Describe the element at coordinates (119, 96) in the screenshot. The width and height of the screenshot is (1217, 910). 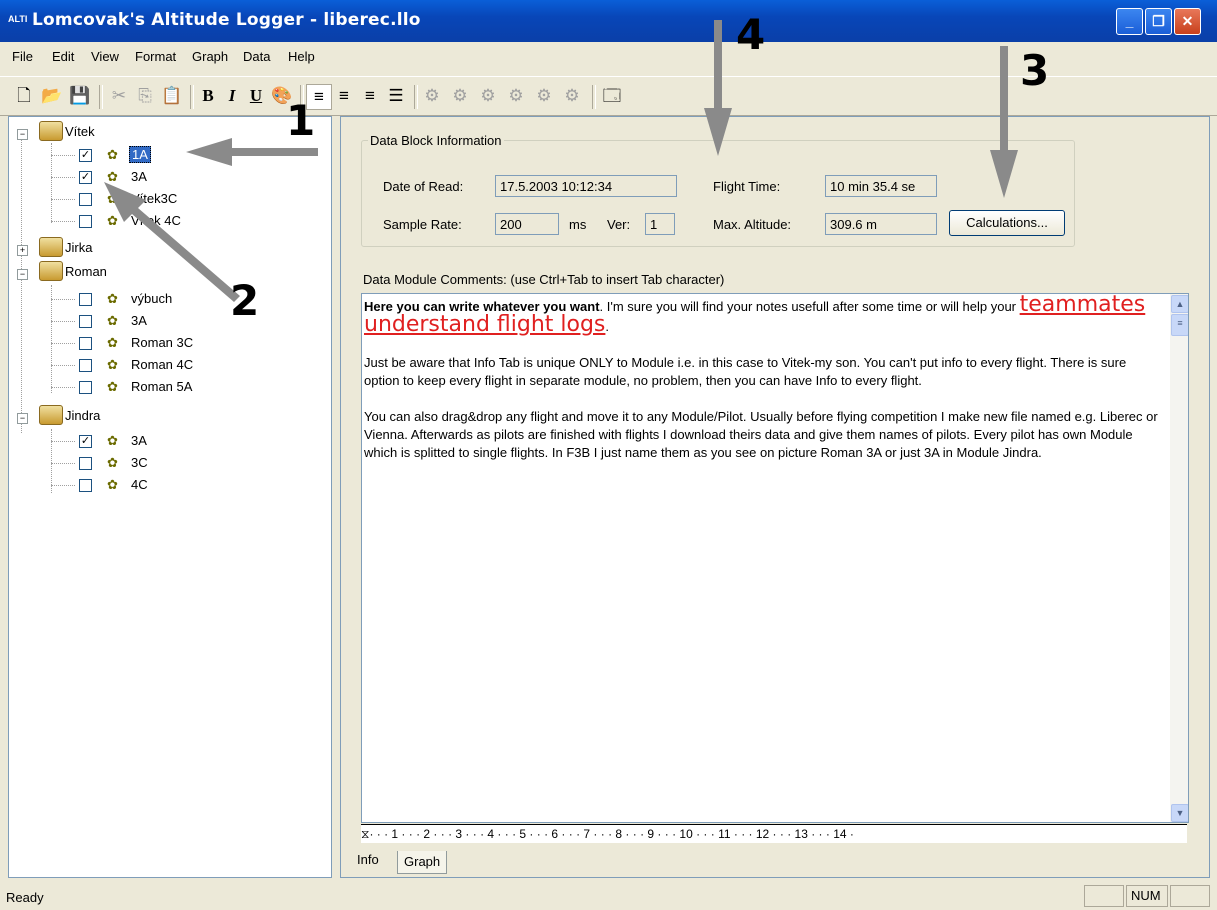
I see `cut-icon: ✂` at that location.